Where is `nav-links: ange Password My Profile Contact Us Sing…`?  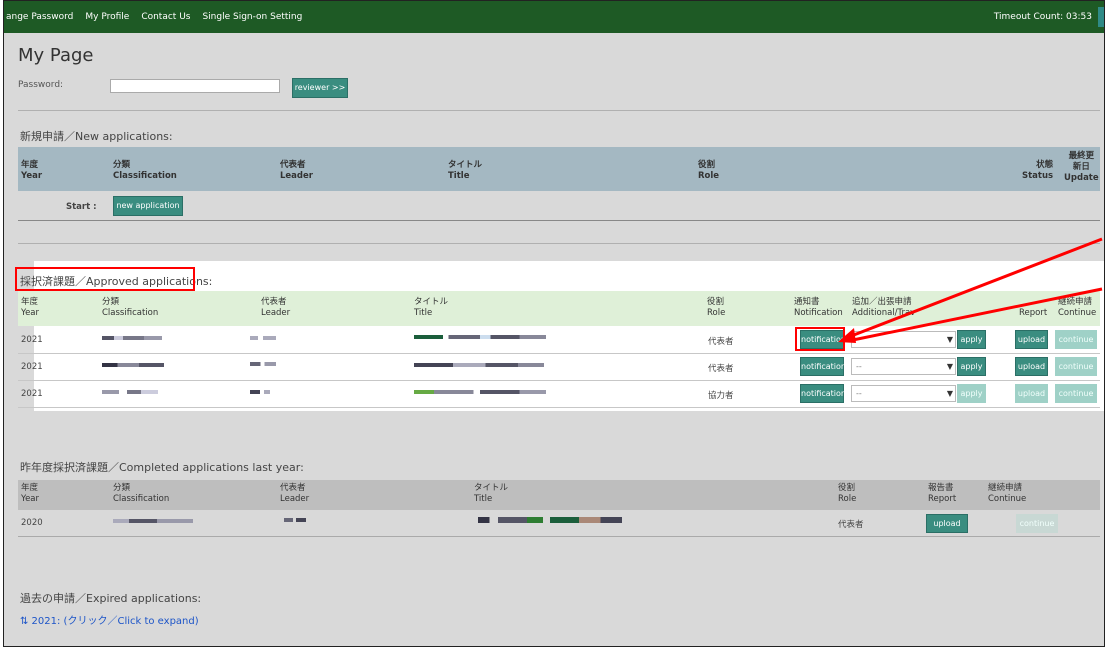
nav-links: ange Password My Profile Contact Us Sing… is located at coordinates (153, 17).